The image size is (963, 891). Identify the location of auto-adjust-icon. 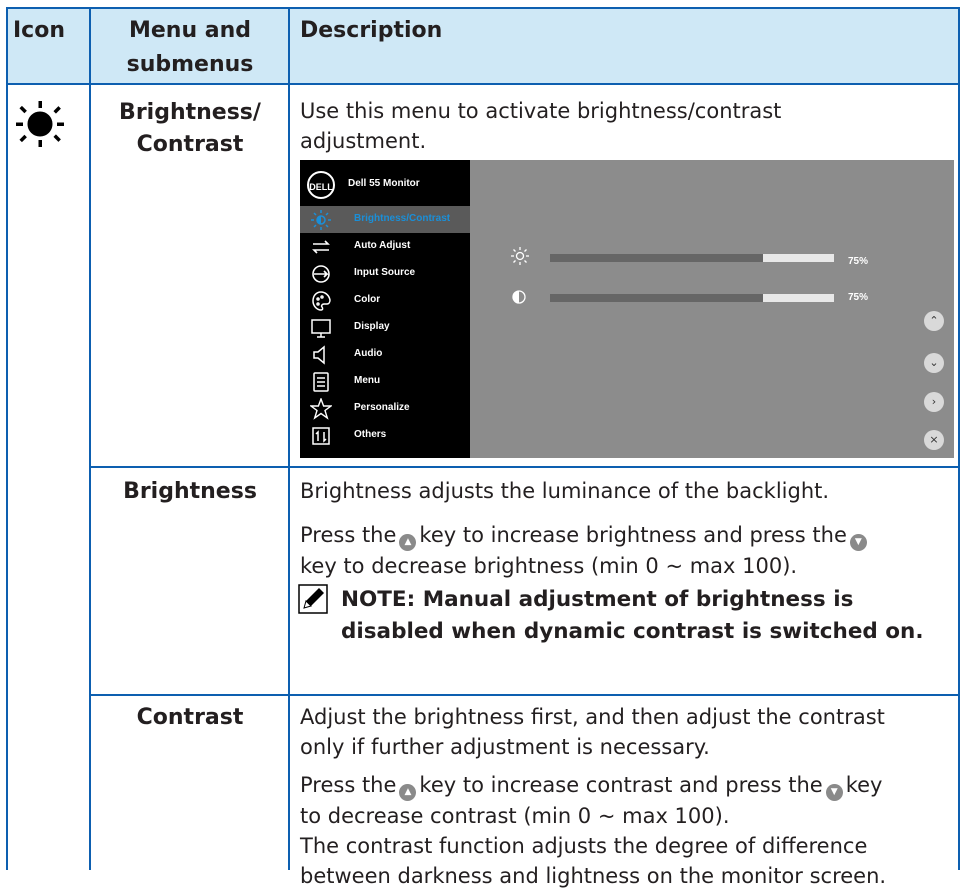
(321, 247).